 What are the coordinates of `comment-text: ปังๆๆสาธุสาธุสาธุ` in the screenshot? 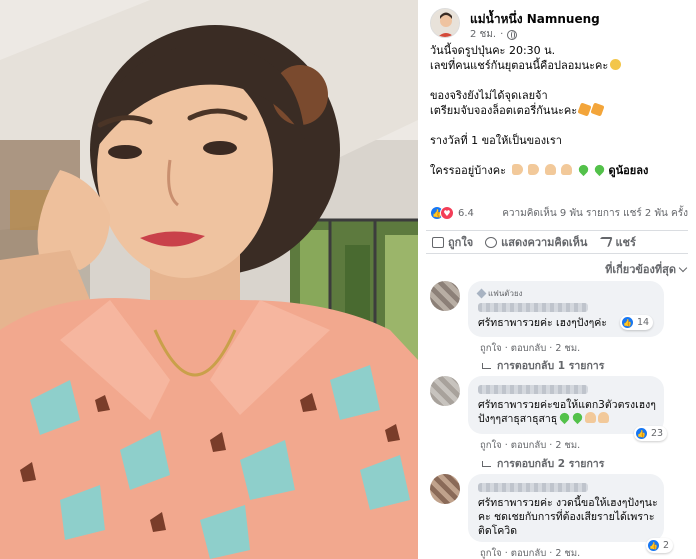 It's located at (566, 418).